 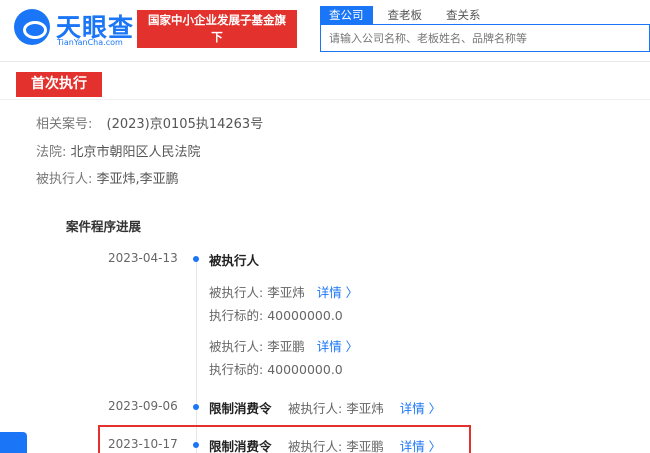 What do you see at coordinates (185, 124) in the screenshot?
I see `case-number-value: (2023)京0105执14263号` at bounding box center [185, 124].